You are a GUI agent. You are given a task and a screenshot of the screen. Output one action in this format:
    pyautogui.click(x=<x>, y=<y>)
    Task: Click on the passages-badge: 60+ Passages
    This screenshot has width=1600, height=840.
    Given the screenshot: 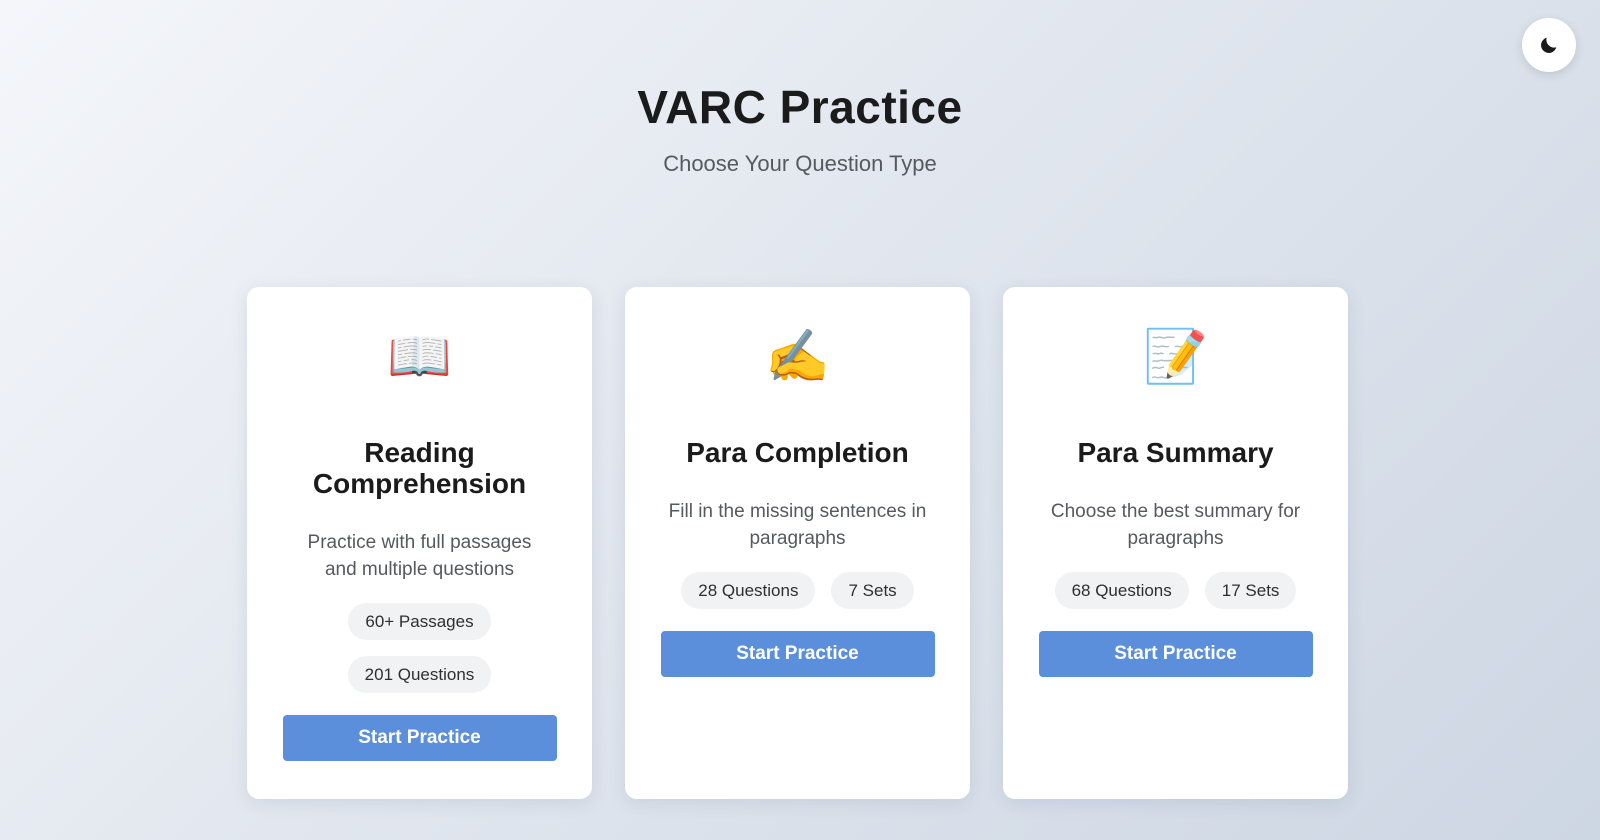 What is the action you would take?
    pyautogui.click(x=419, y=621)
    